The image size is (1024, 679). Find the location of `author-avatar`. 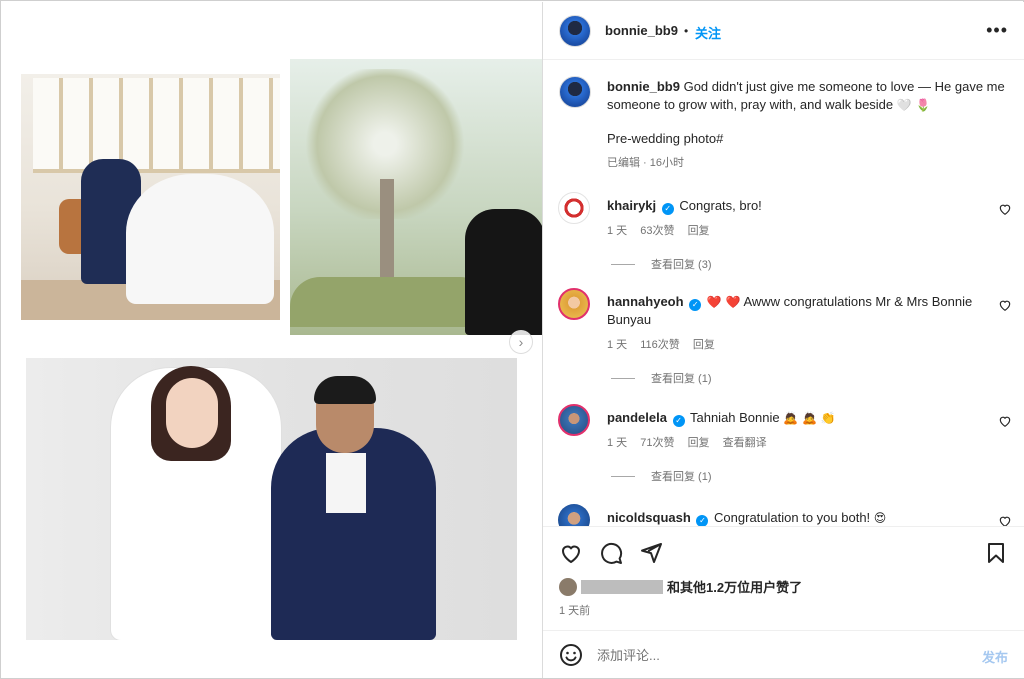

author-avatar is located at coordinates (575, 31).